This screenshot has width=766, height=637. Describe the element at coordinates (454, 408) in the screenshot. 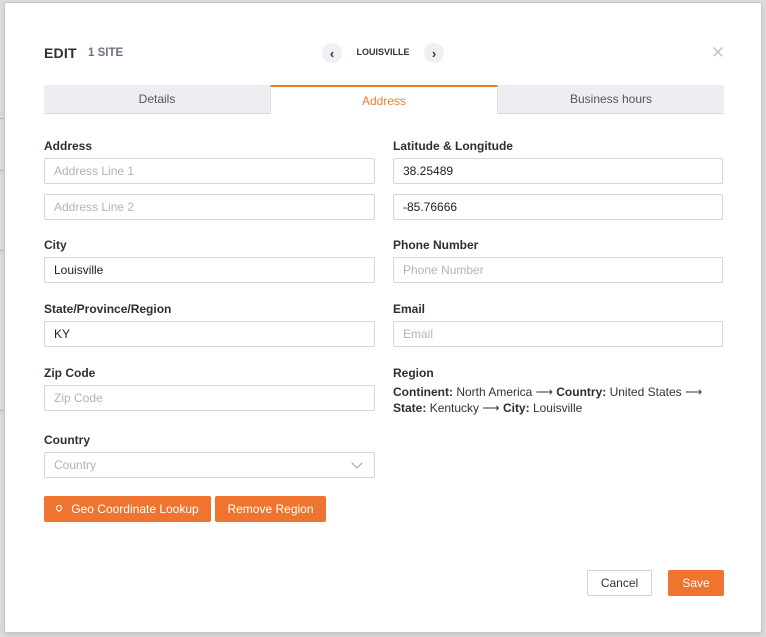

I see `region-state-value: Kentucky` at that location.